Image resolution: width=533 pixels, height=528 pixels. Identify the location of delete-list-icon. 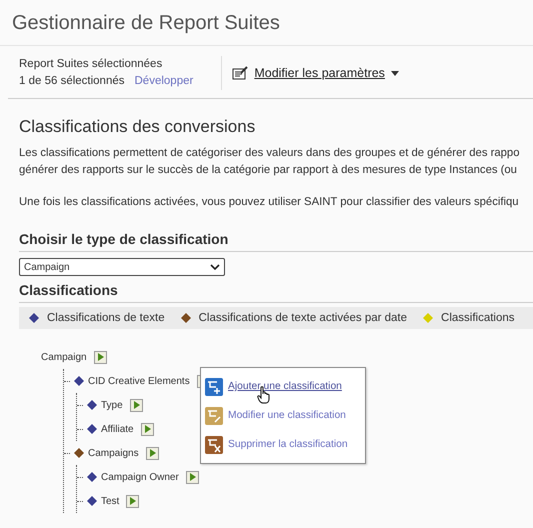
(214, 445).